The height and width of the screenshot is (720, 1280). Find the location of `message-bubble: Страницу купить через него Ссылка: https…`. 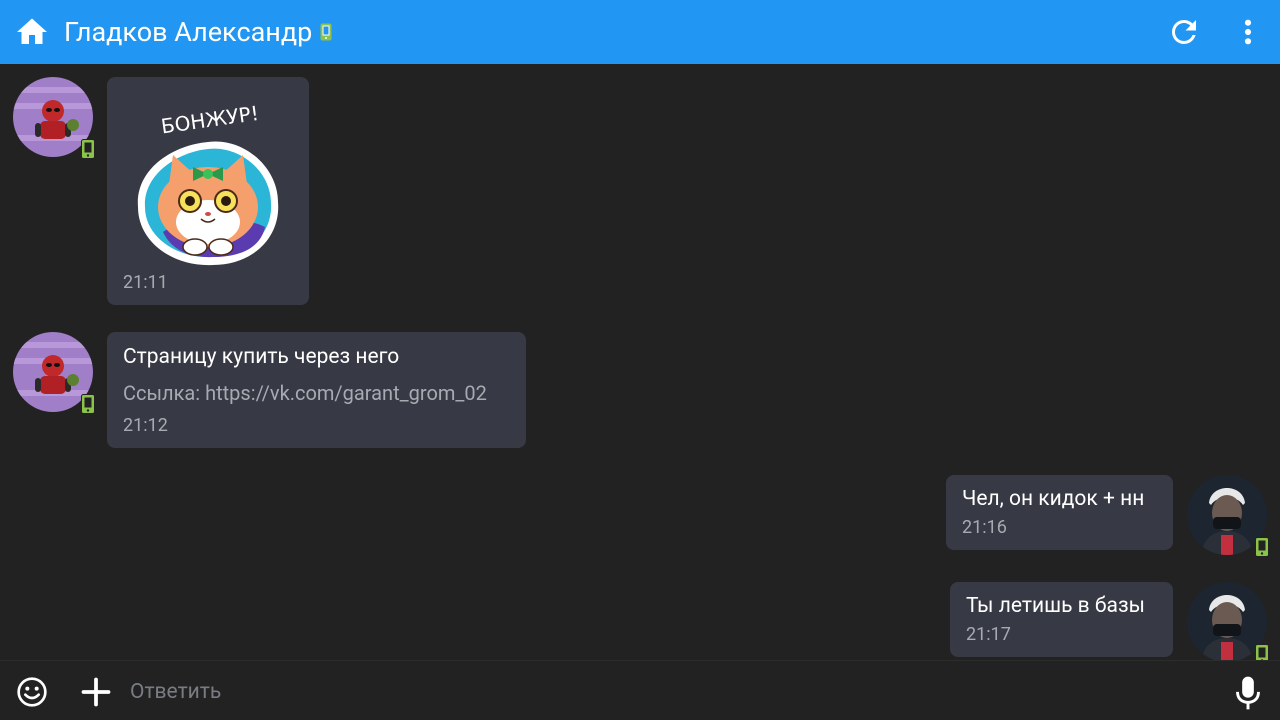

message-bubble: Страницу купить через него Ссылка: https… is located at coordinates (316, 390).